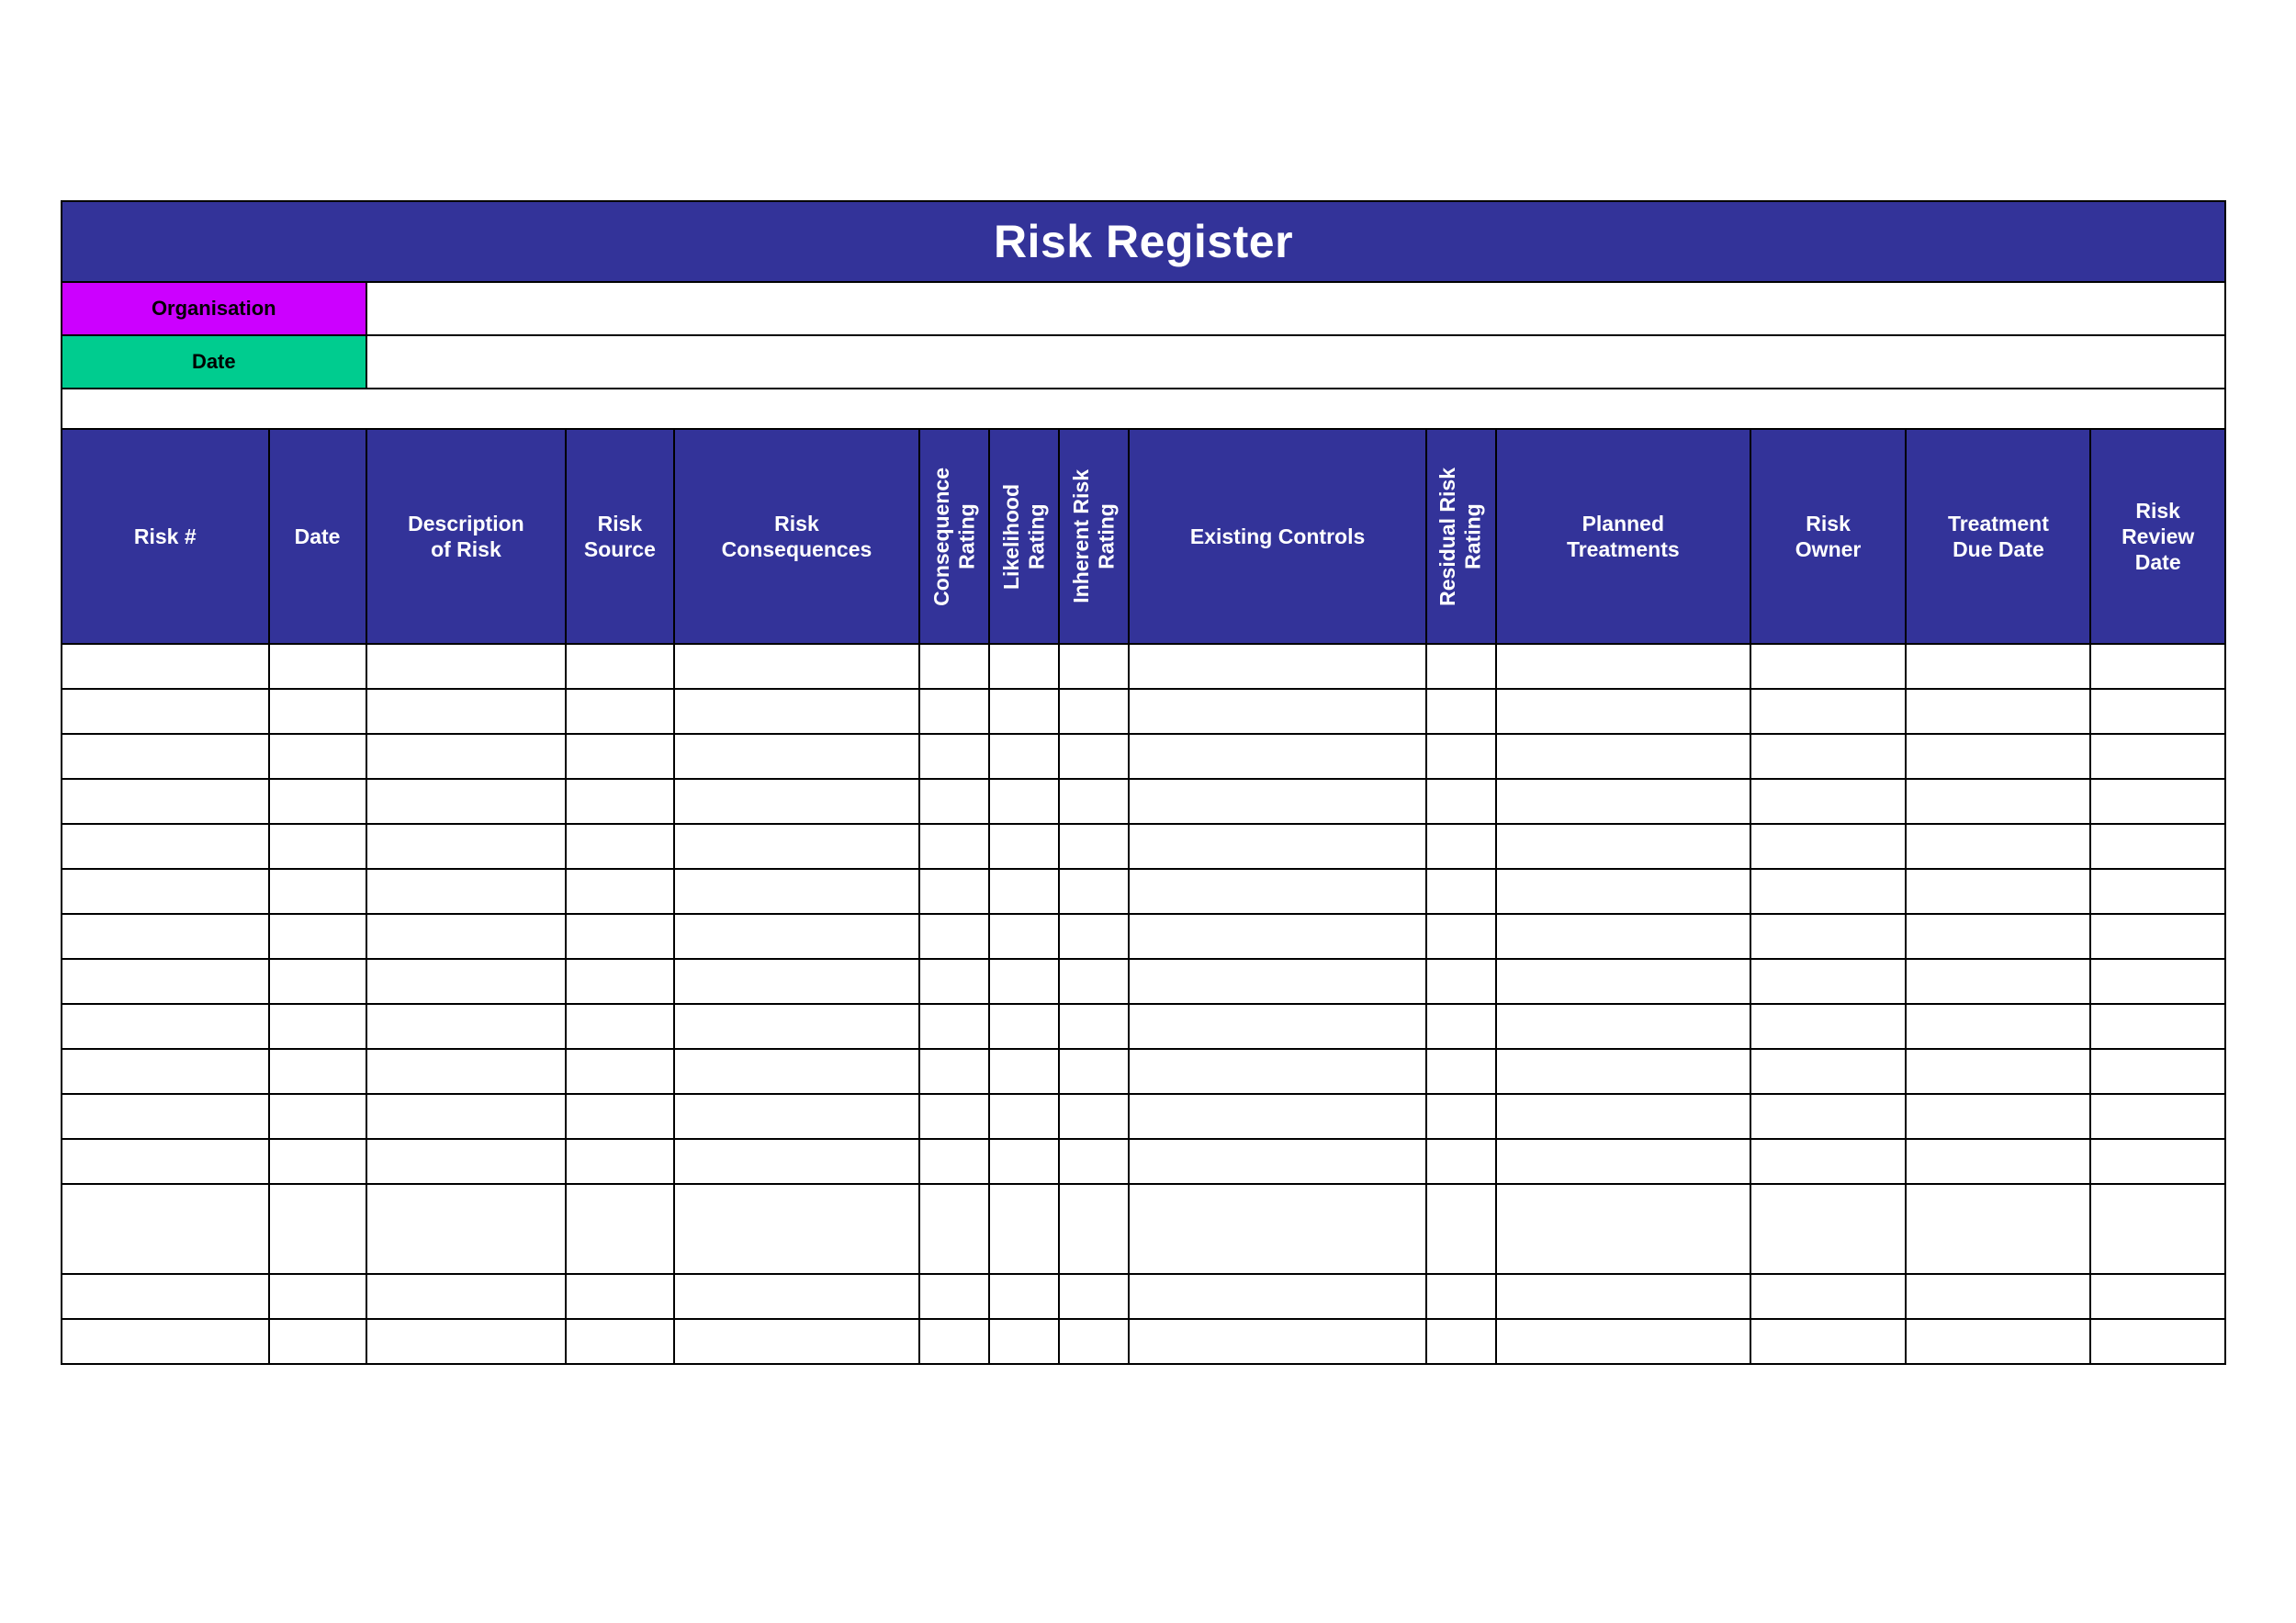 The height and width of the screenshot is (1623, 2296). Describe the element at coordinates (1094, 536) in the screenshot. I see `column-header-inherent-risk-rating: Inherent Risk Rating` at that location.